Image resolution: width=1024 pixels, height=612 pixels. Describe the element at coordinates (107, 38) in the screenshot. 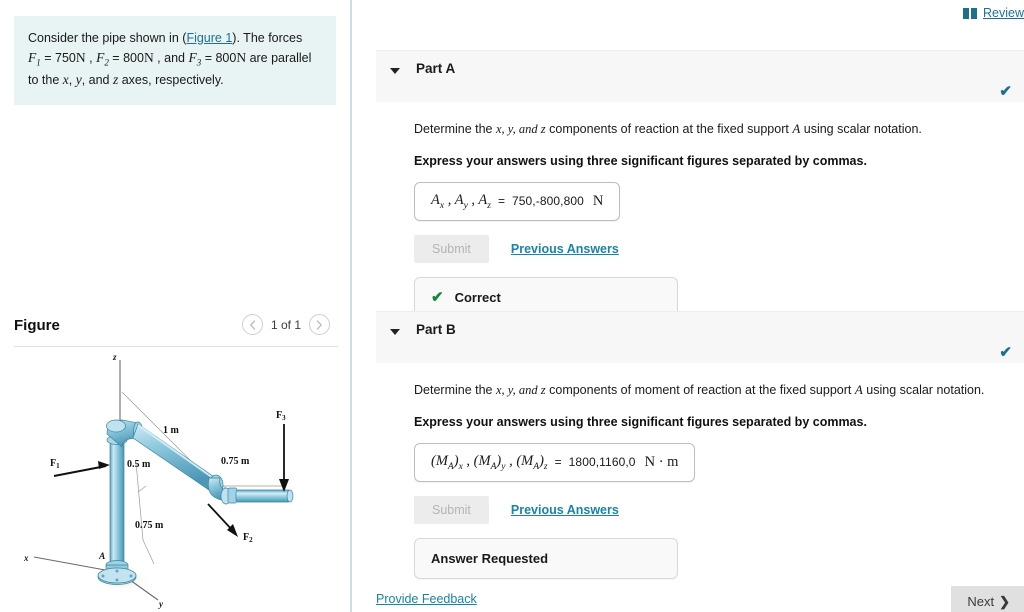

I see `problem-text-1: Consider the pipe shown in (` at that location.